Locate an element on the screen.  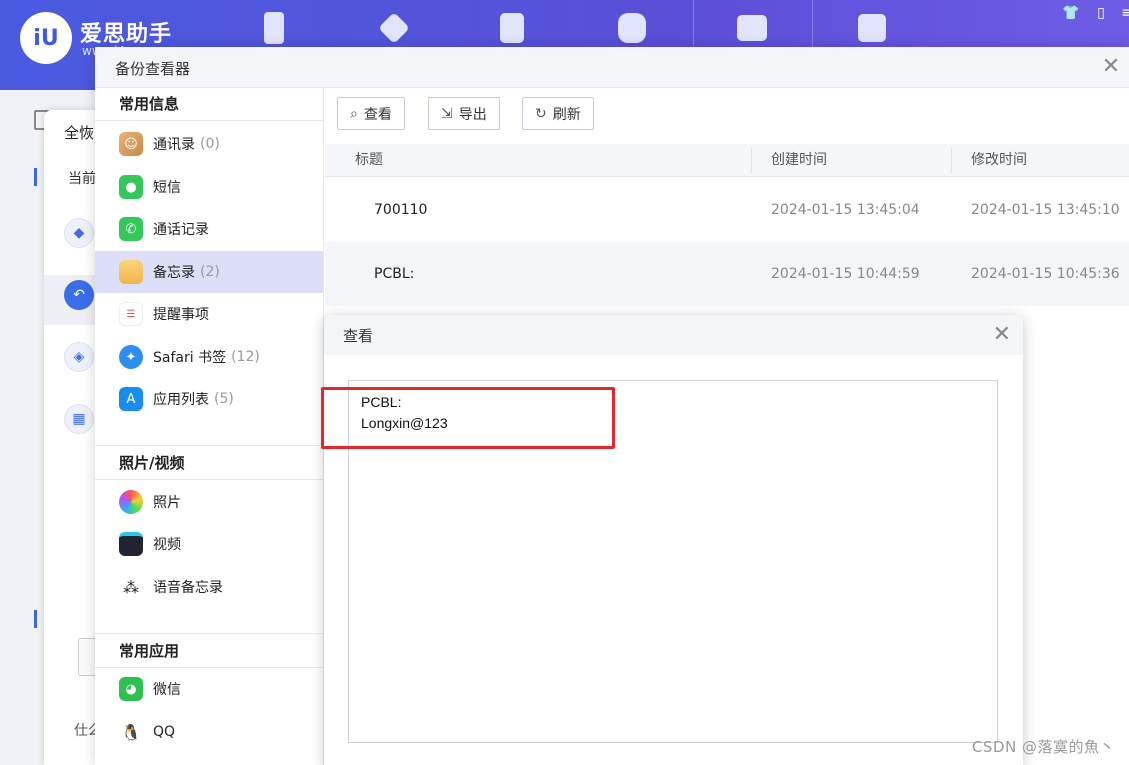
sidebar-item-label: 备忘录 is located at coordinates (174, 273).